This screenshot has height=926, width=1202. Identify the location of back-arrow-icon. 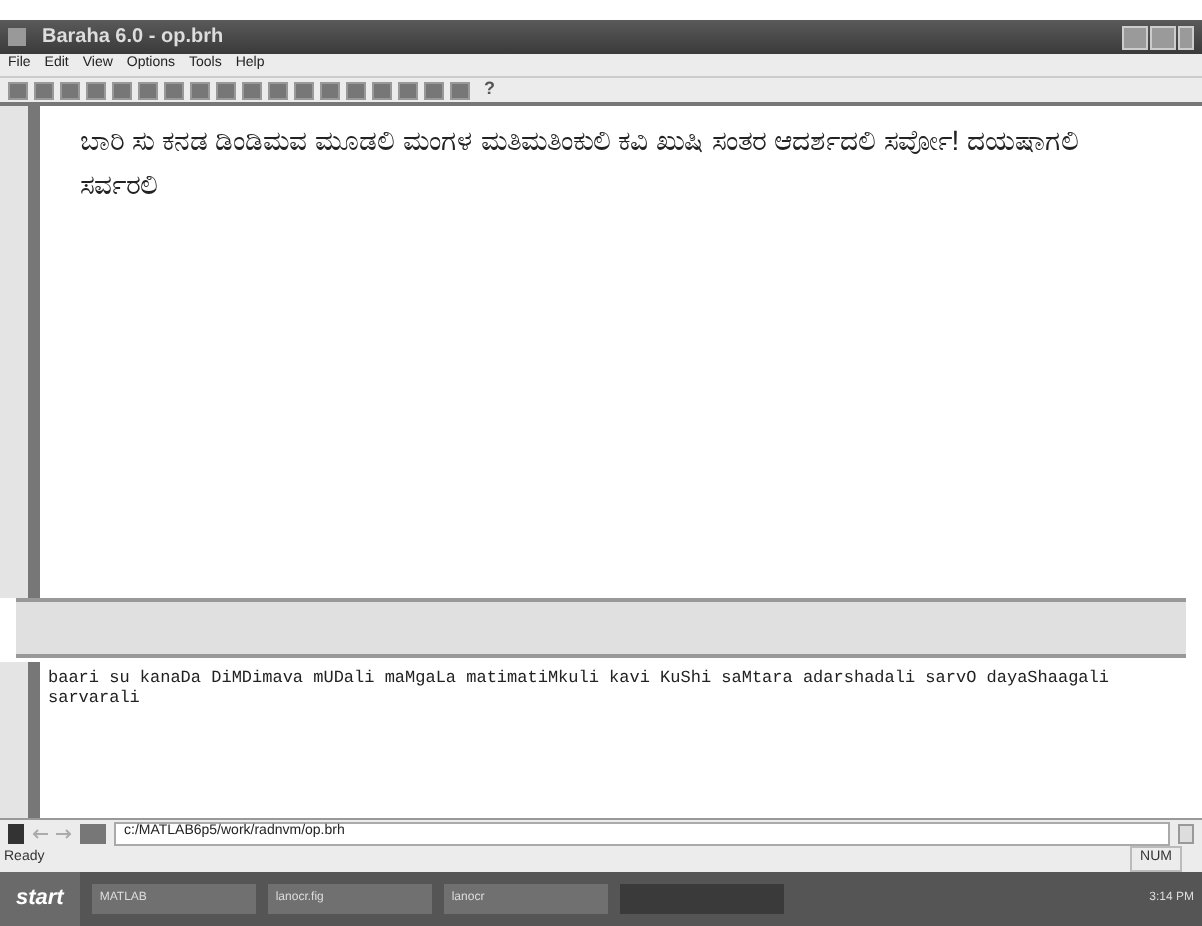
(40, 833).